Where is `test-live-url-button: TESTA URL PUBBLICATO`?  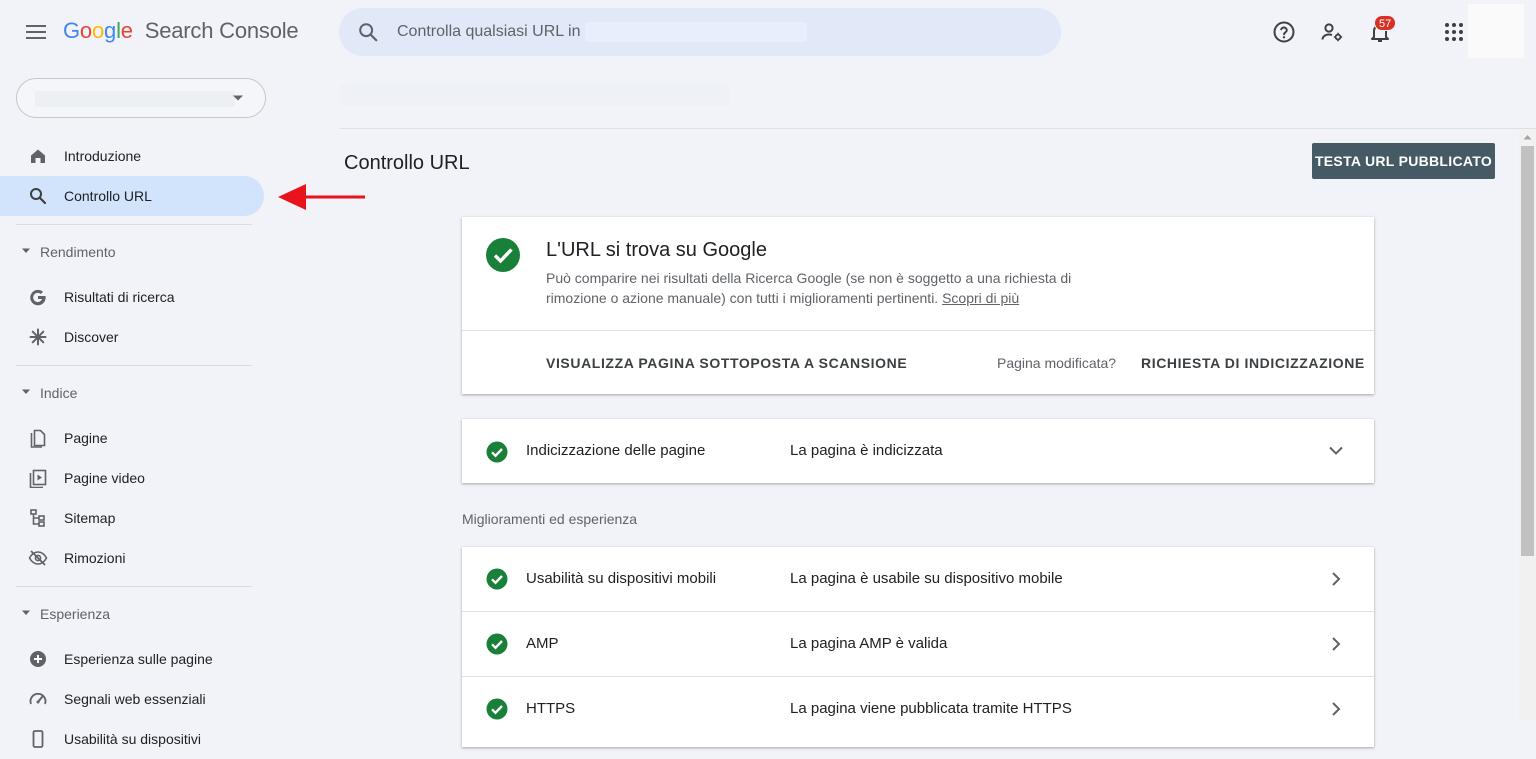 test-live-url-button: TESTA URL PUBBLICATO is located at coordinates (1403, 161).